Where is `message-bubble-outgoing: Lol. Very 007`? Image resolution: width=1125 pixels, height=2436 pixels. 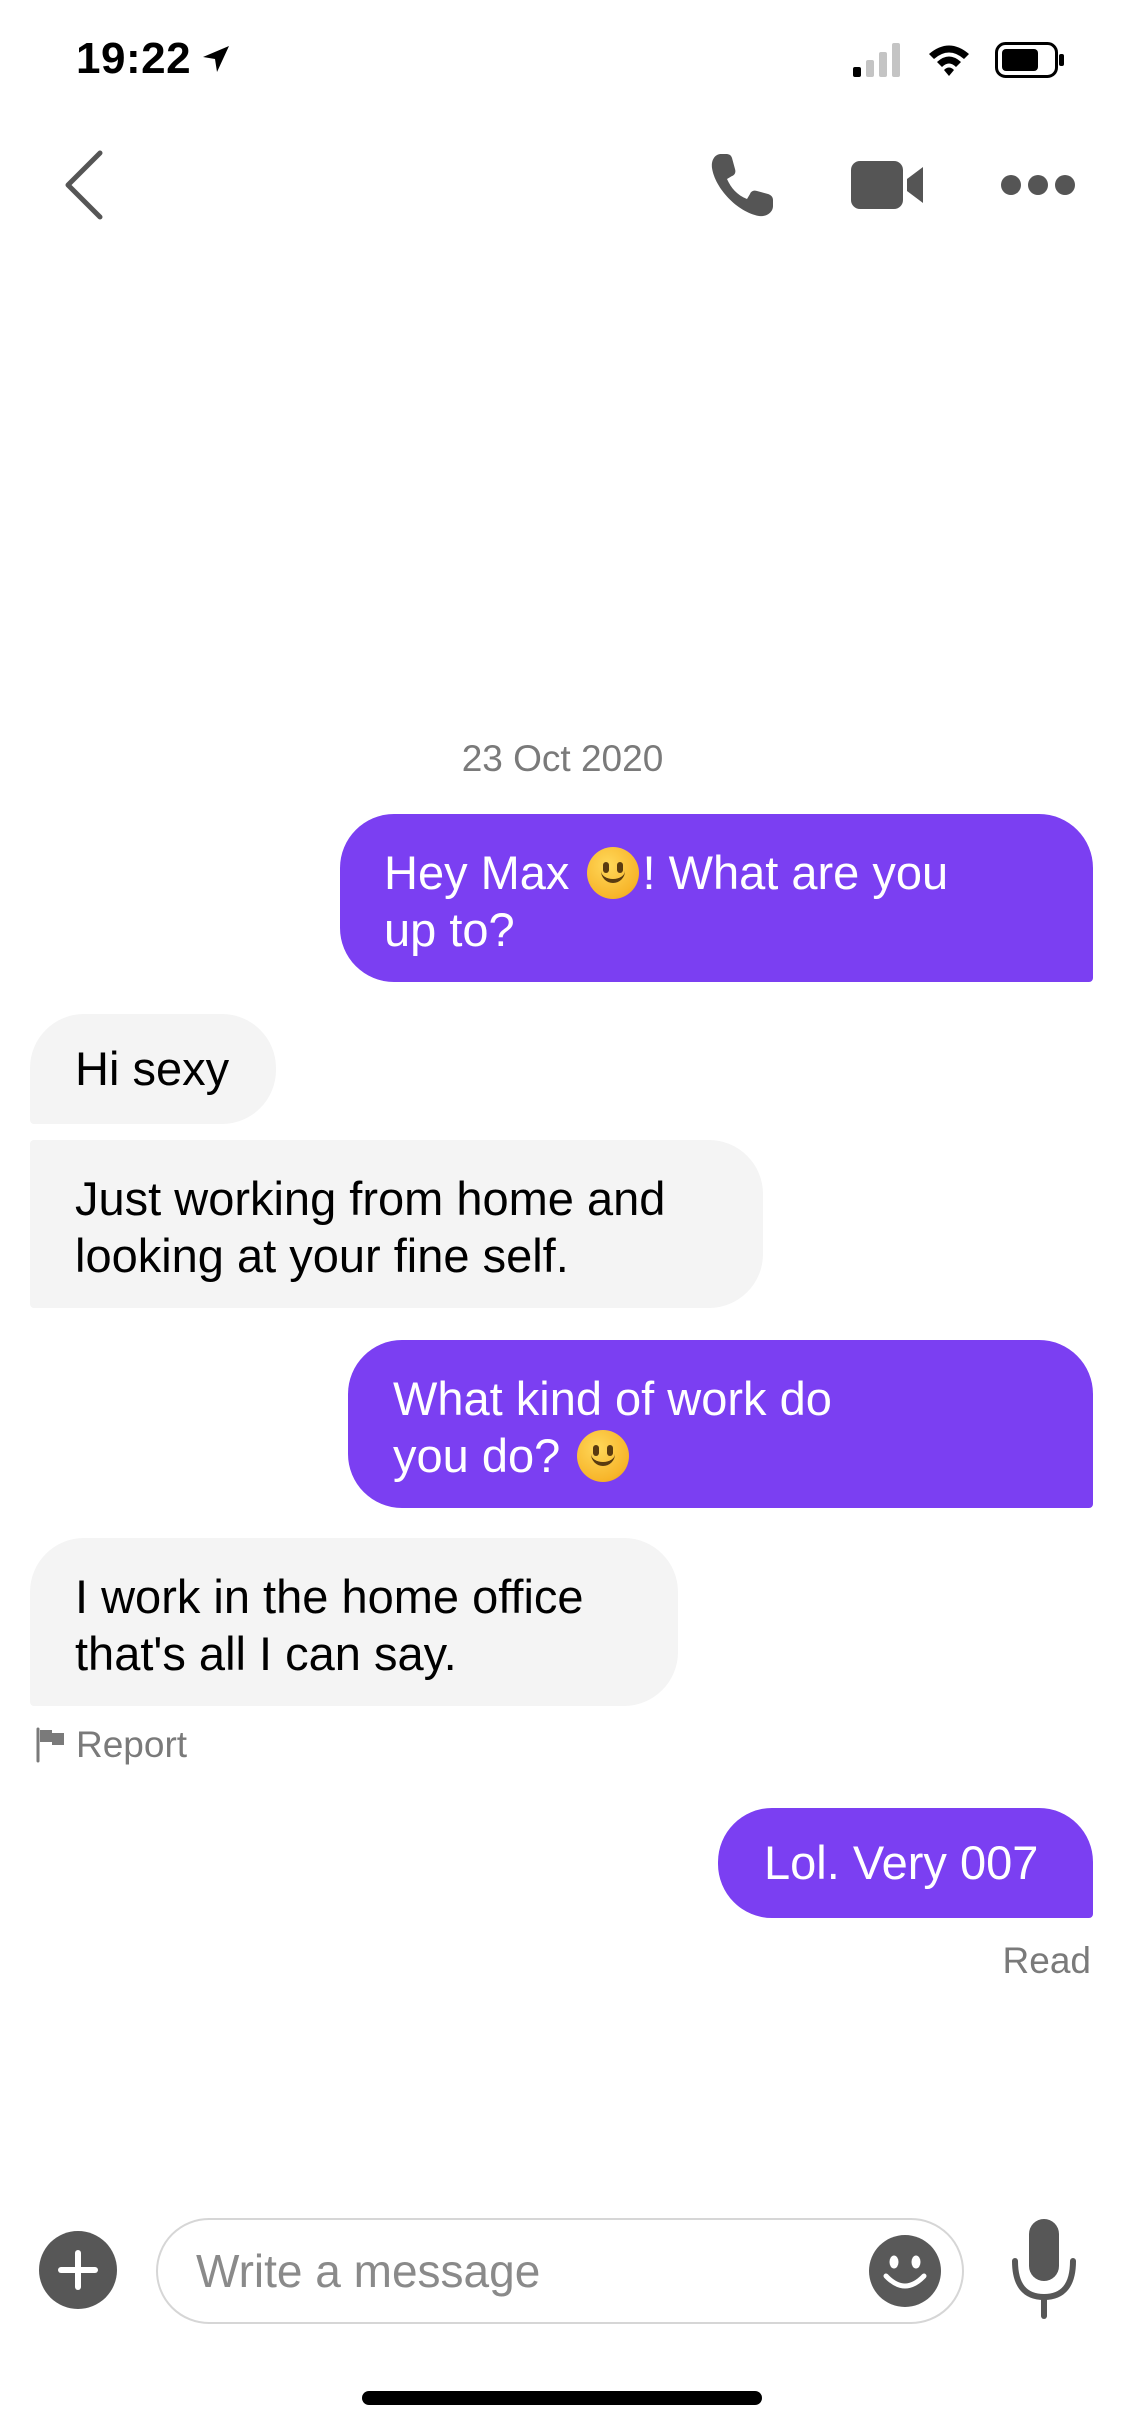 message-bubble-outgoing: Lol. Very 007 is located at coordinates (905, 1863).